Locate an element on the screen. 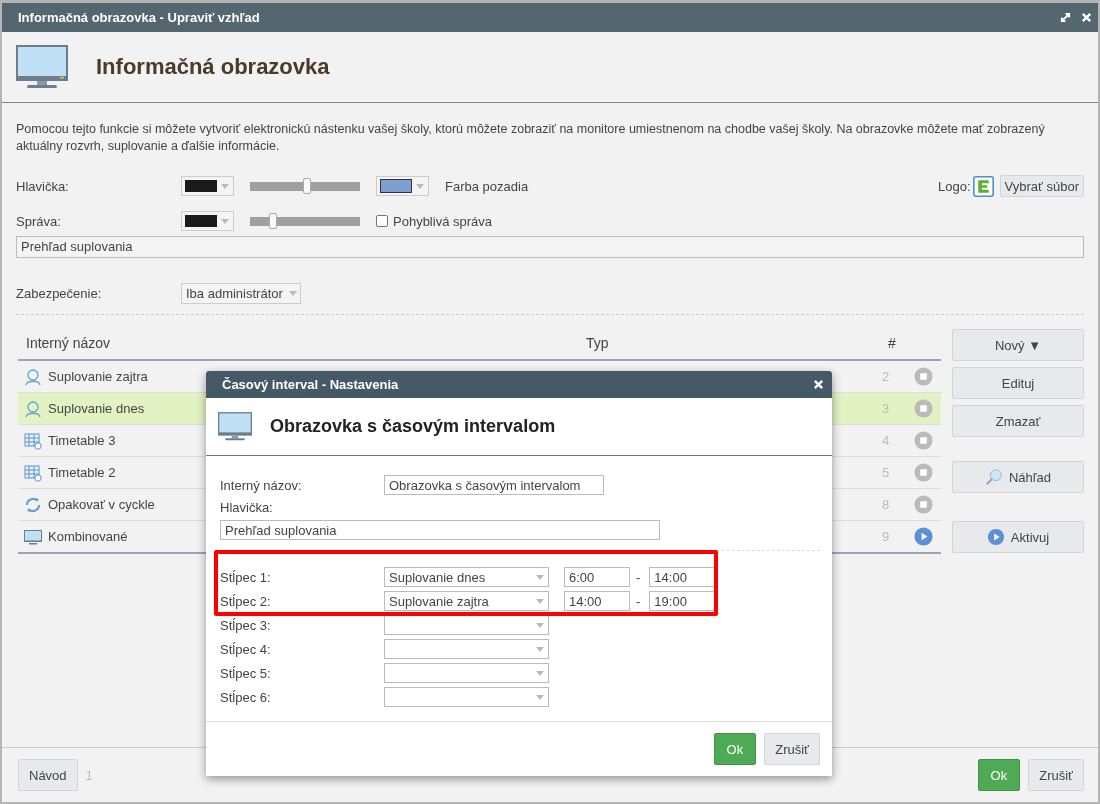 The image size is (1100, 804). magnifier-icon is located at coordinates (993, 477).